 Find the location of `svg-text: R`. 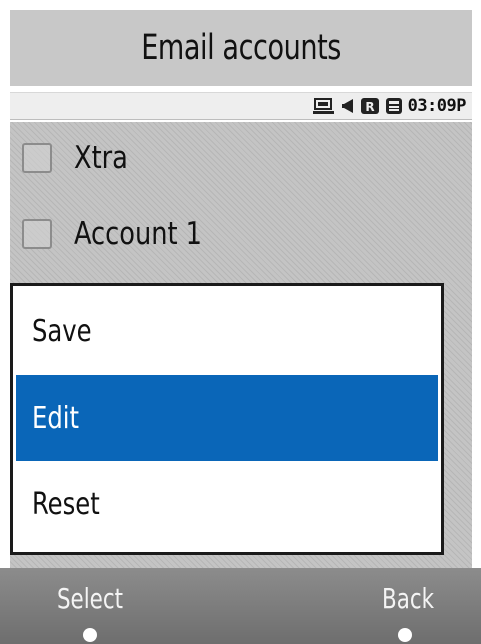

svg-text: R is located at coordinates (369, 107).